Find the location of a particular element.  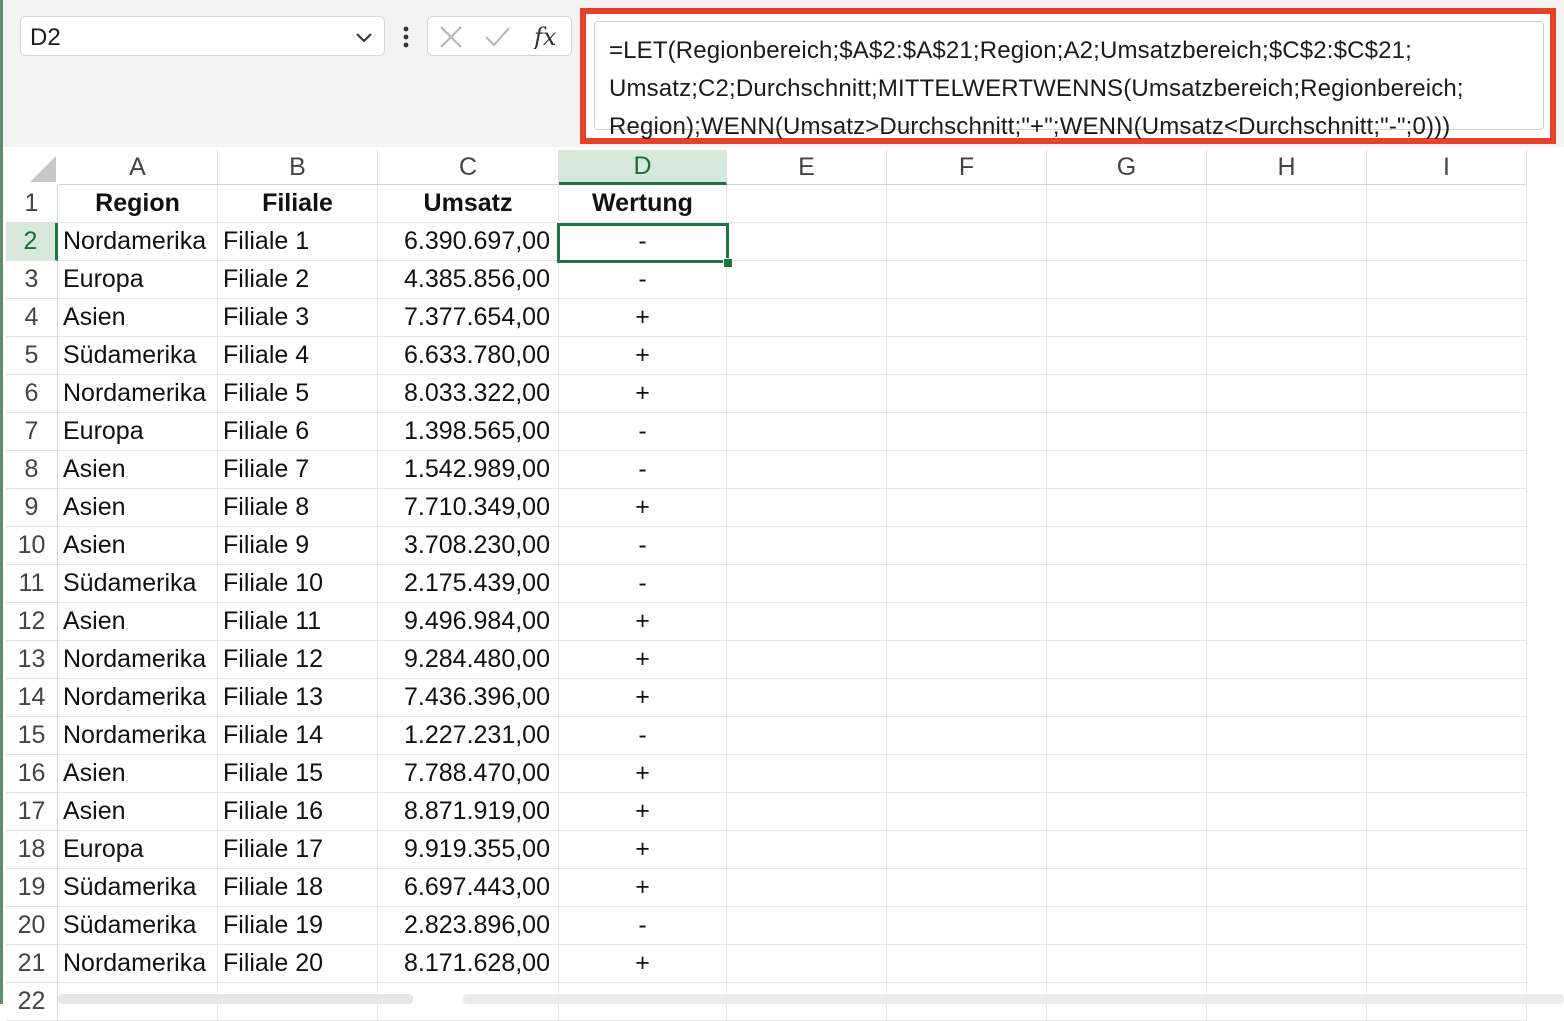

cell-e11 is located at coordinates (807, 584).